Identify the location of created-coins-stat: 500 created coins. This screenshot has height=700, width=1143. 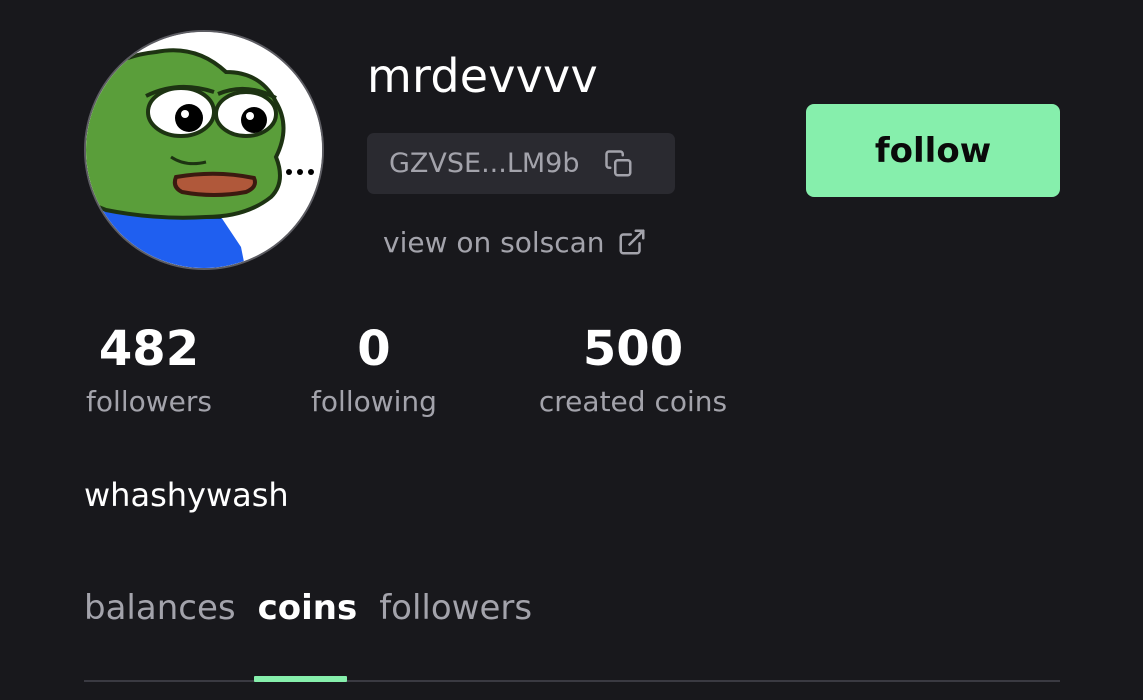
(633, 370).